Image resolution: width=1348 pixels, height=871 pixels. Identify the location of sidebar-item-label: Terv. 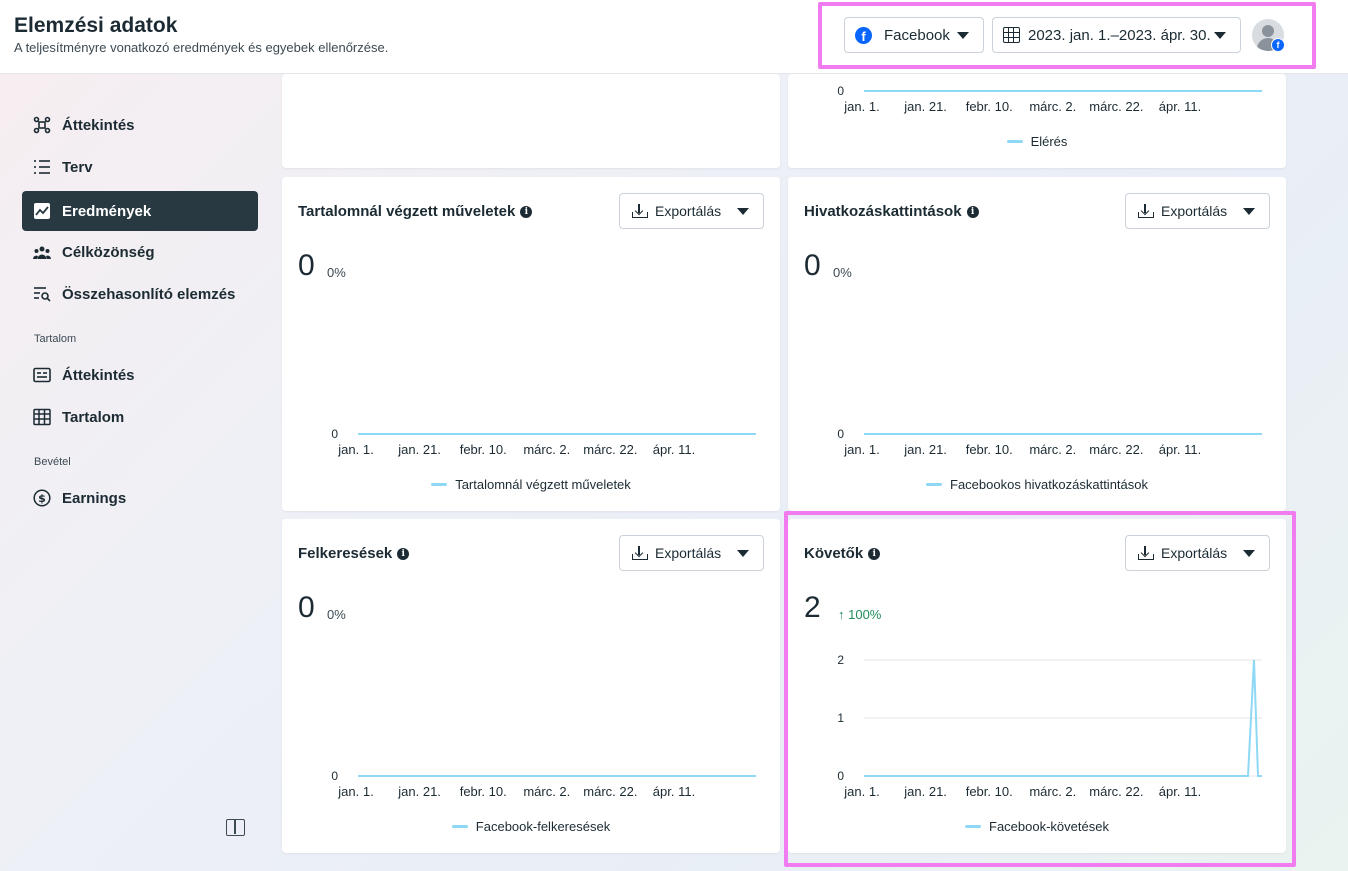
(77, 167).